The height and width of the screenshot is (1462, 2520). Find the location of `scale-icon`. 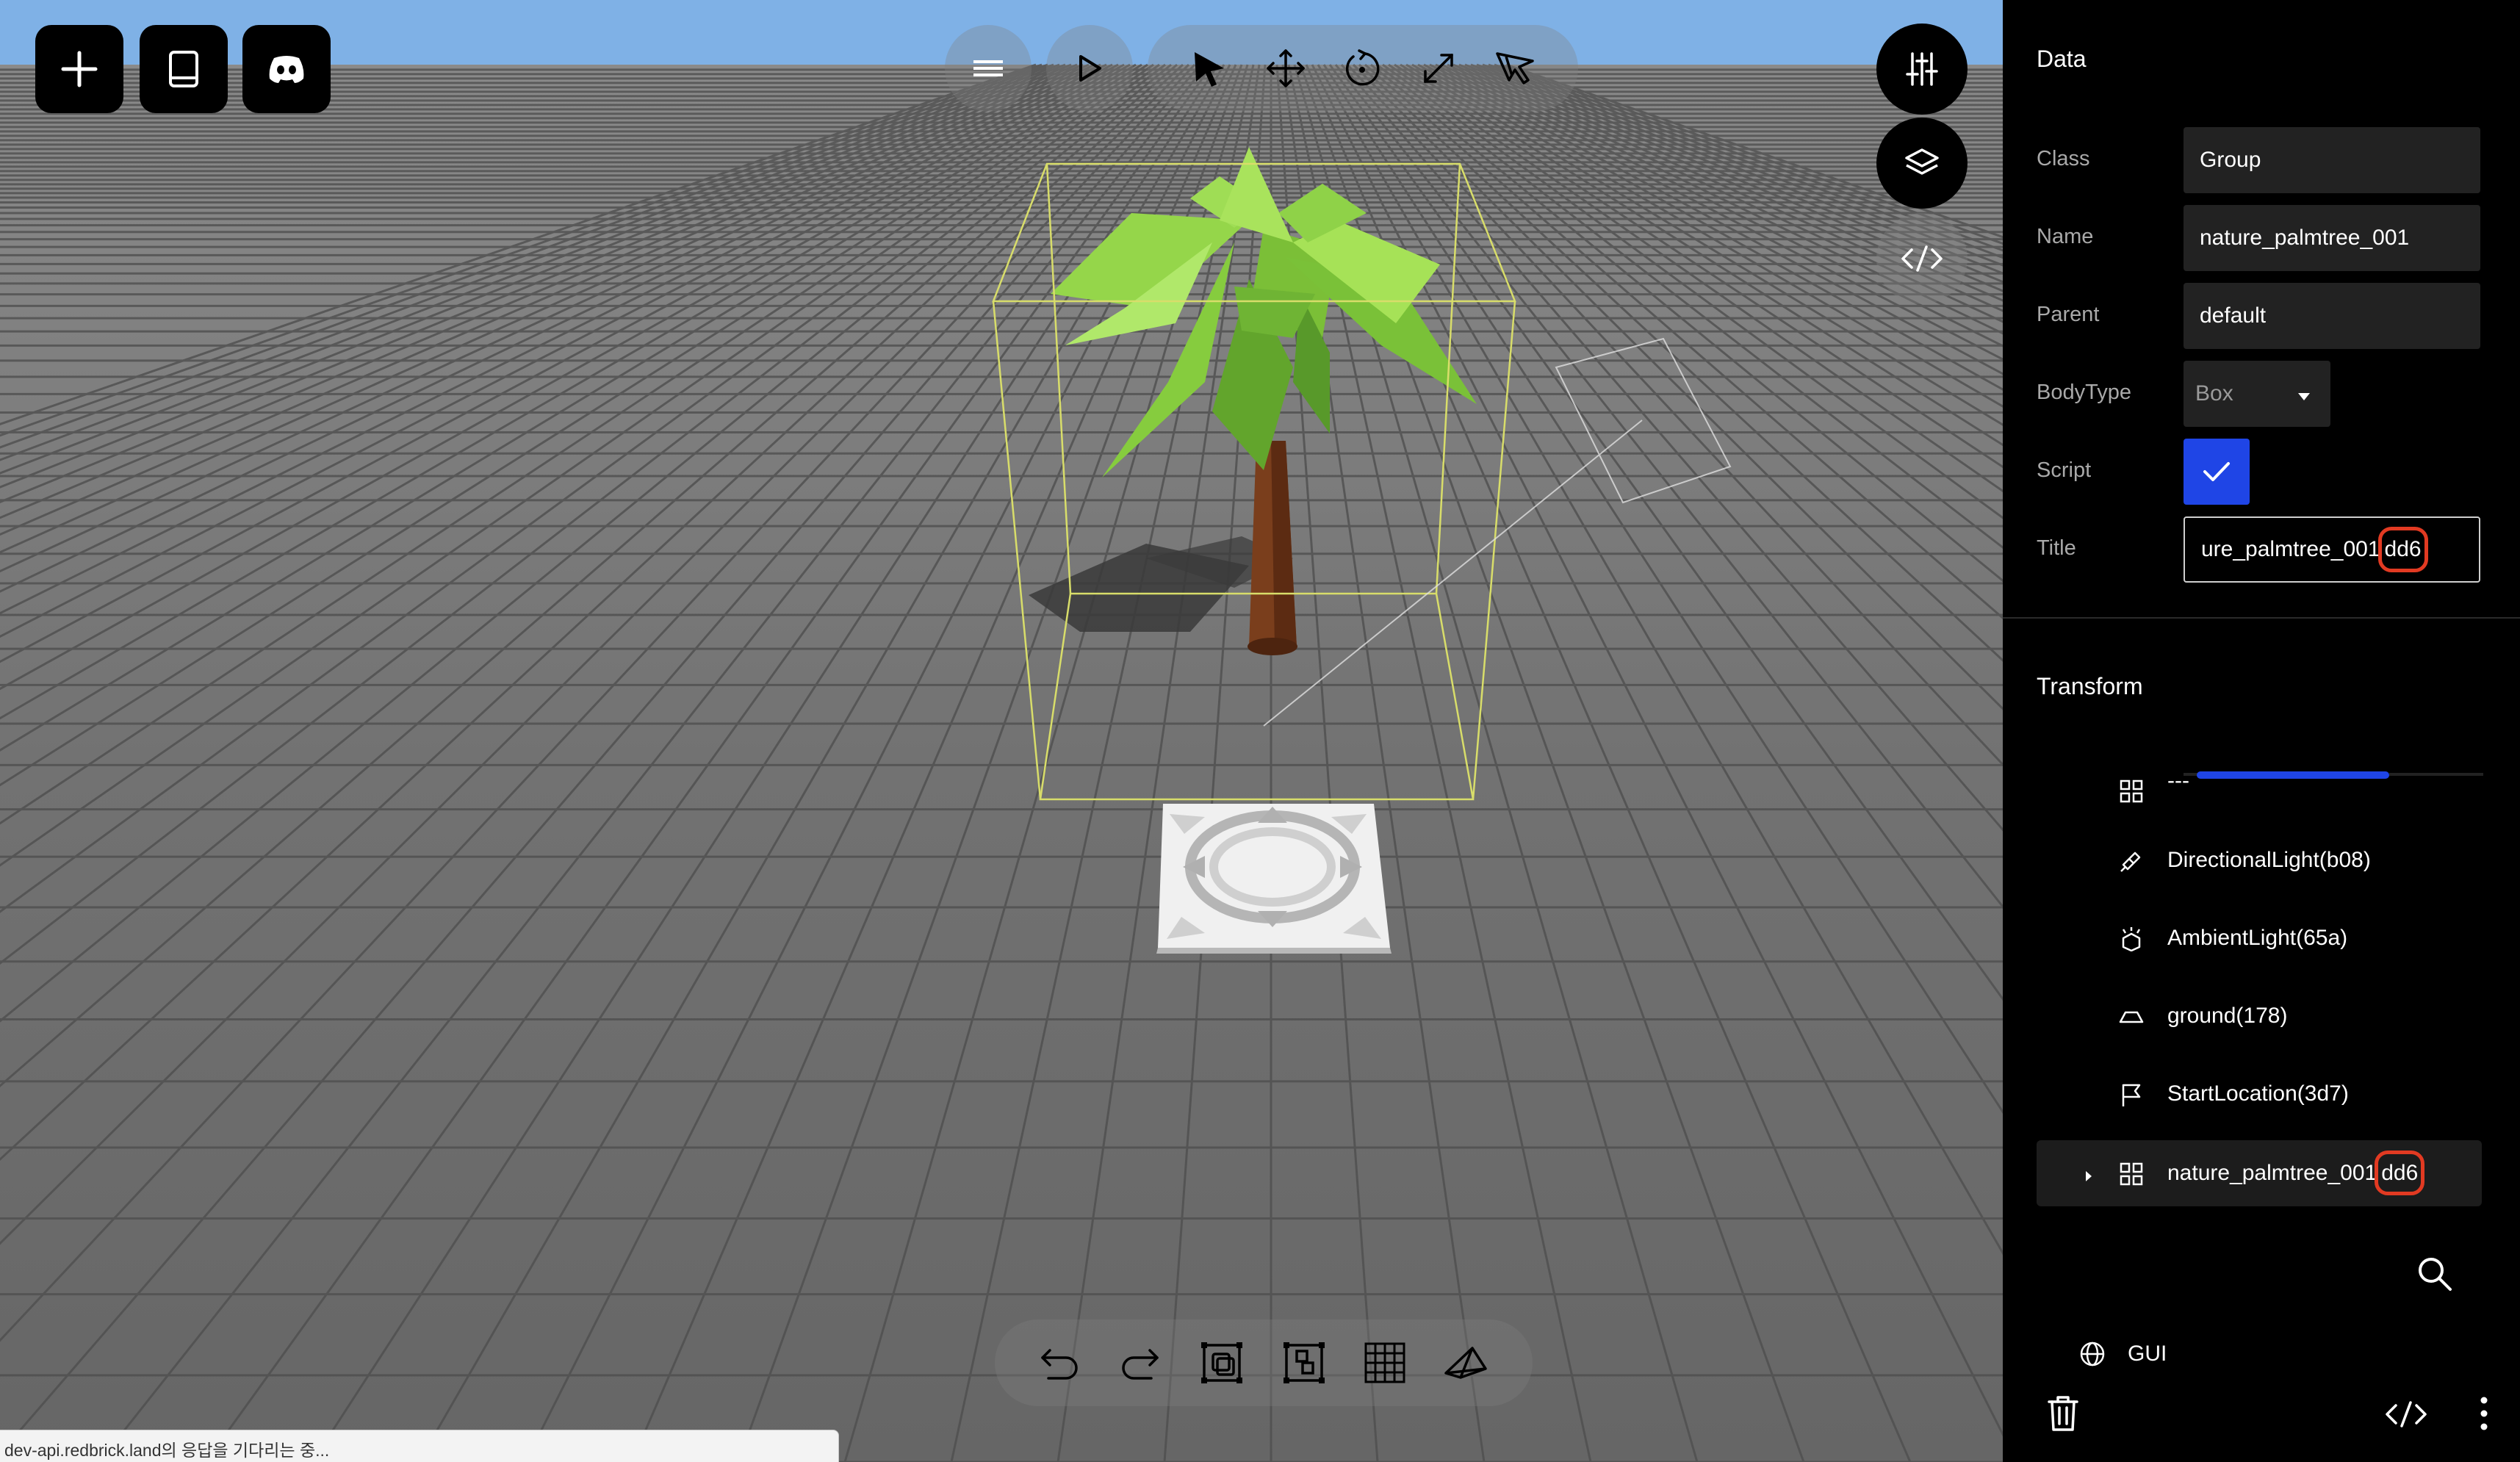

scale-icon is located at coordinates (1439, 68).